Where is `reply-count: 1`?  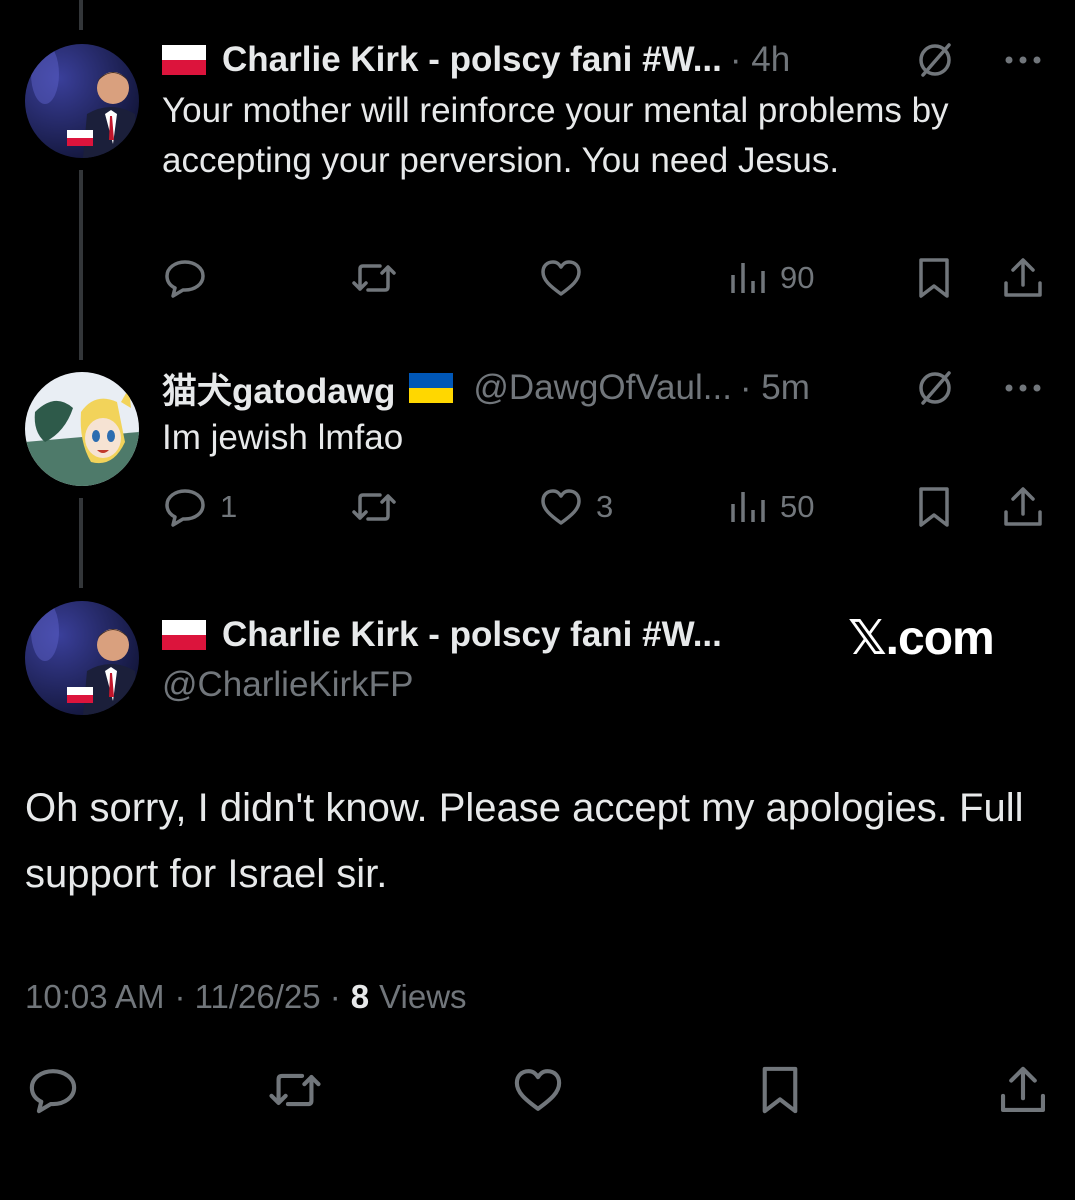
reply-count: 1 is located at coordinates (229, 506).